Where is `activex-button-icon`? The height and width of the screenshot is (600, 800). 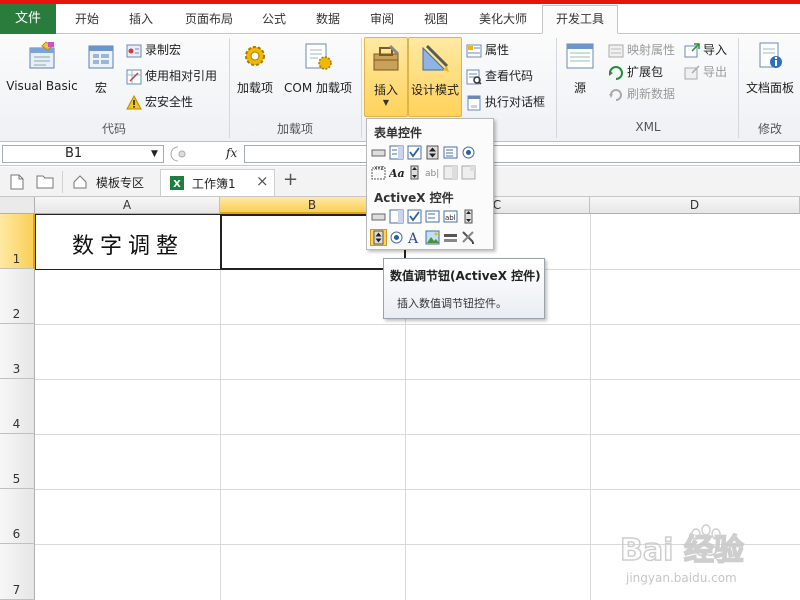 activex-button-icon is located at coordinates (378, 216).